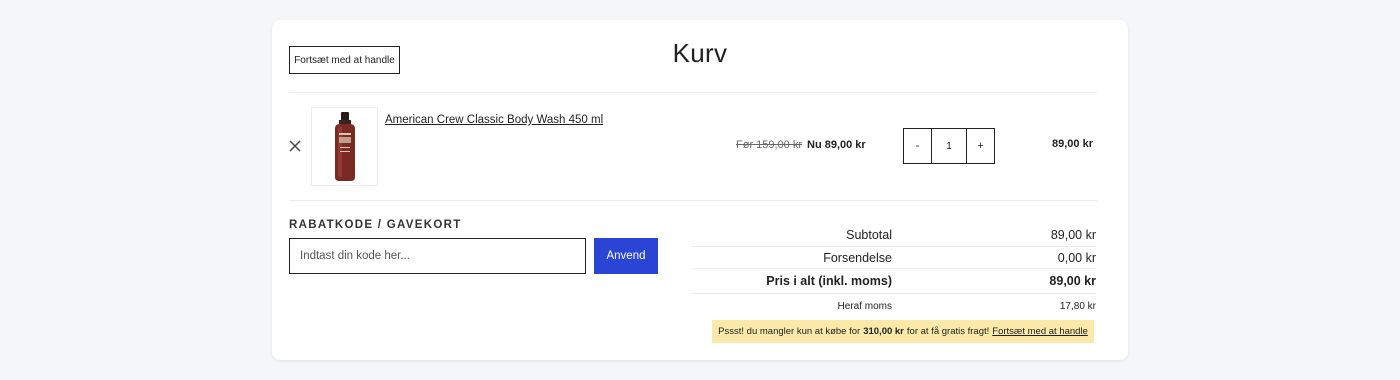 The height and width of the screenshot is (380, 1400). I want to click on coupon-input, so click(437, 256).